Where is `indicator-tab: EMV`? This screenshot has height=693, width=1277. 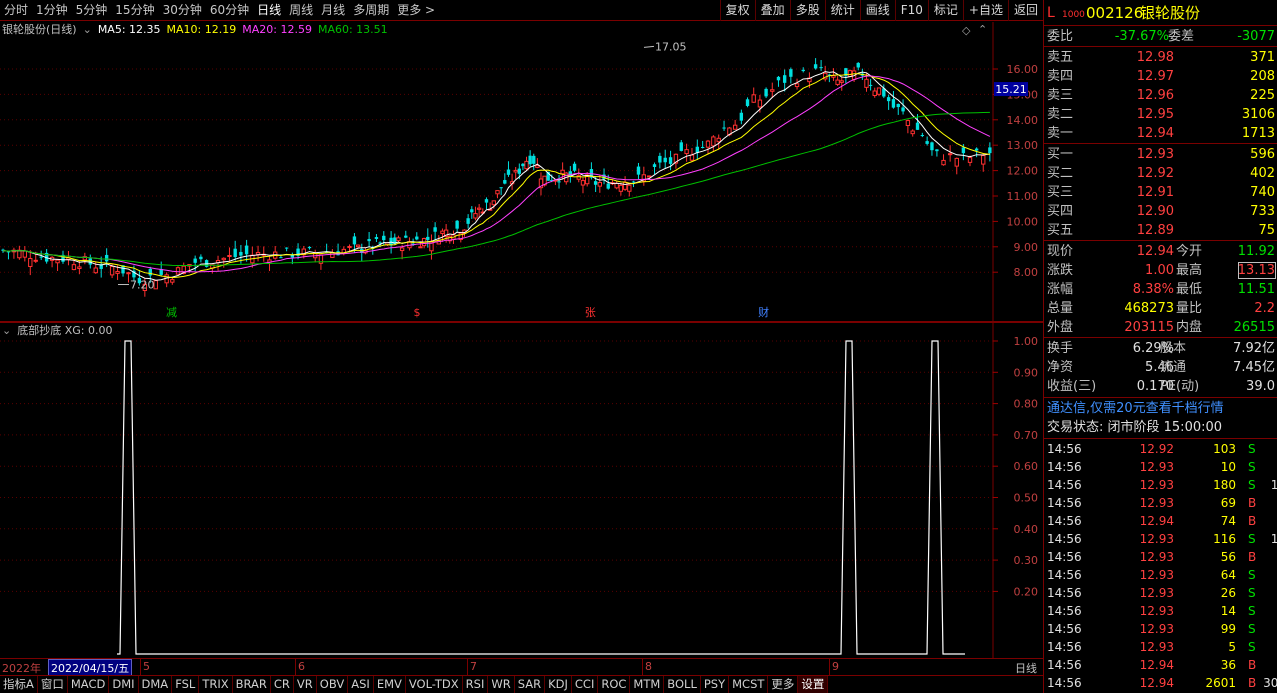
indicator-tab: EMV is located at coordinates (390, 684).